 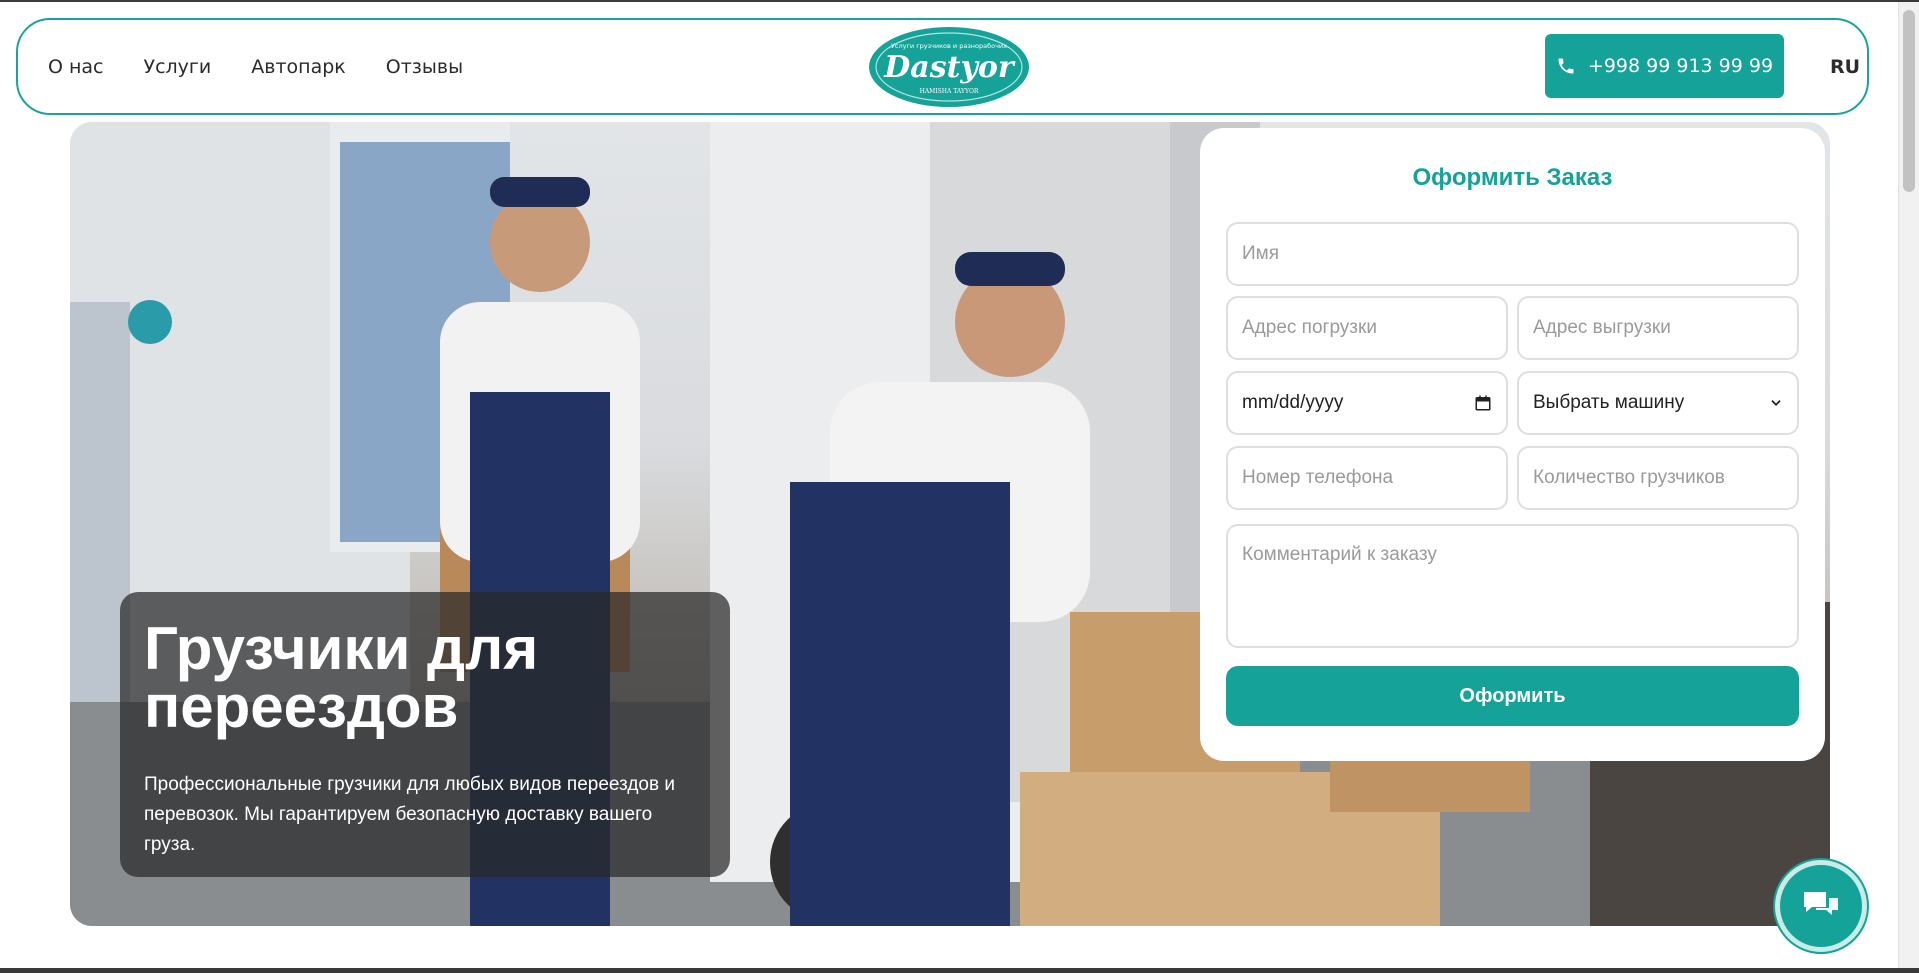 I want to click on movers-count-input: Количество грузчиков, so click(x=1658, y=478).